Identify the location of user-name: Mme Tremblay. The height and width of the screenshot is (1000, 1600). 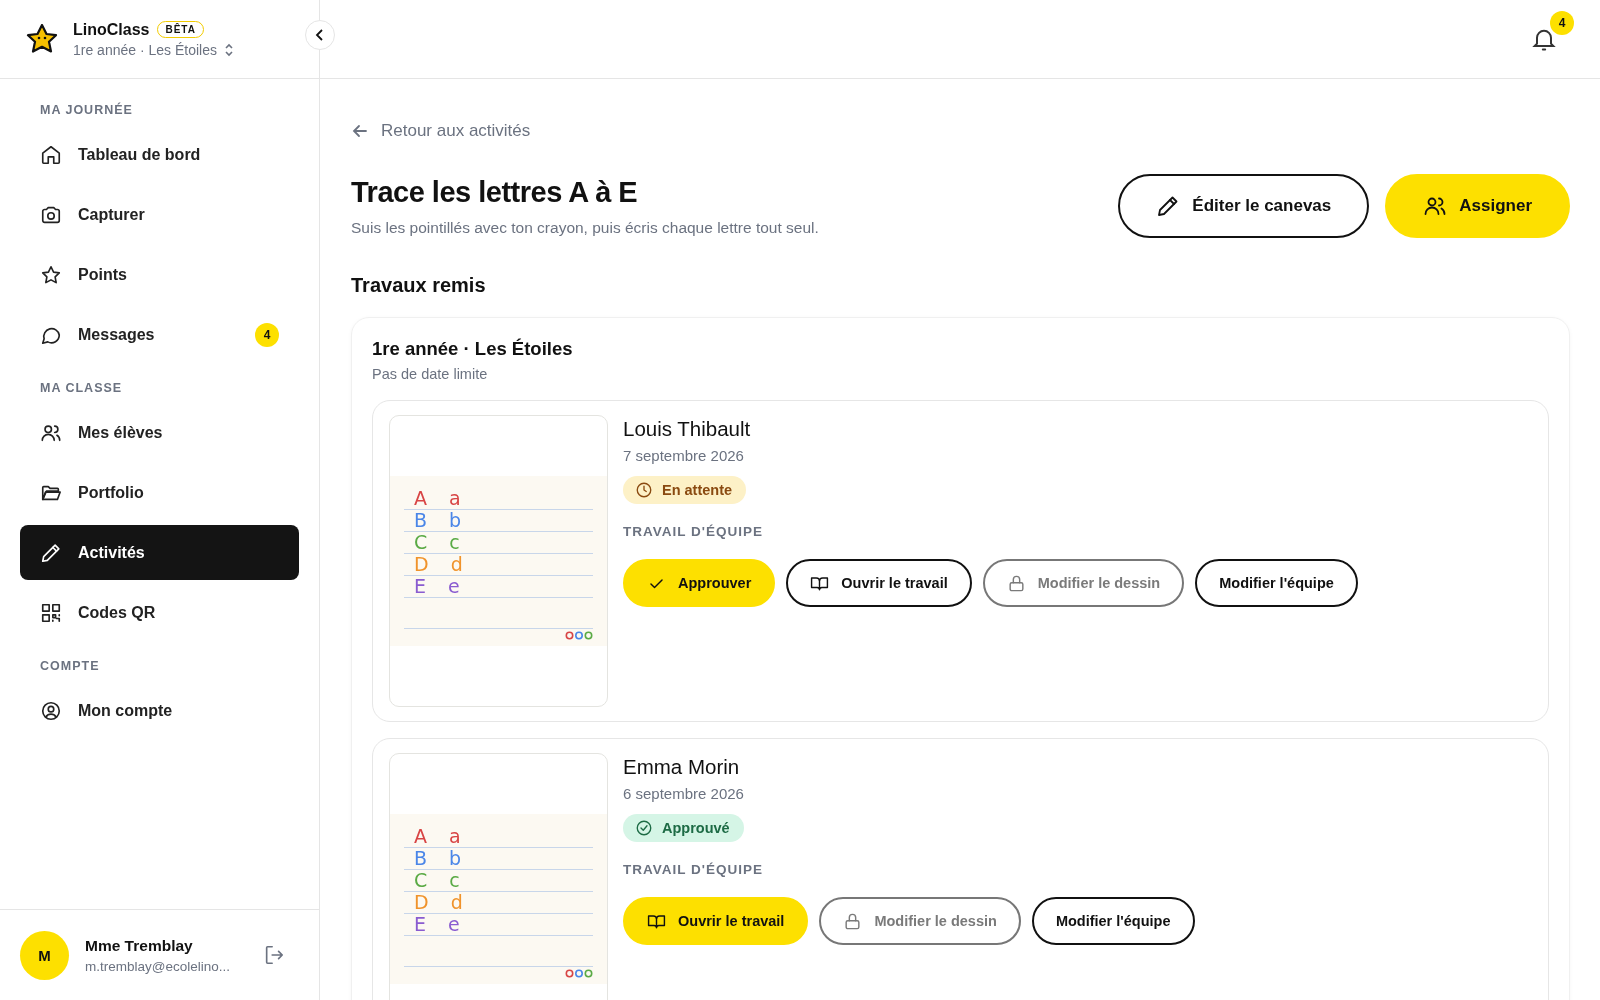
(139, 945).